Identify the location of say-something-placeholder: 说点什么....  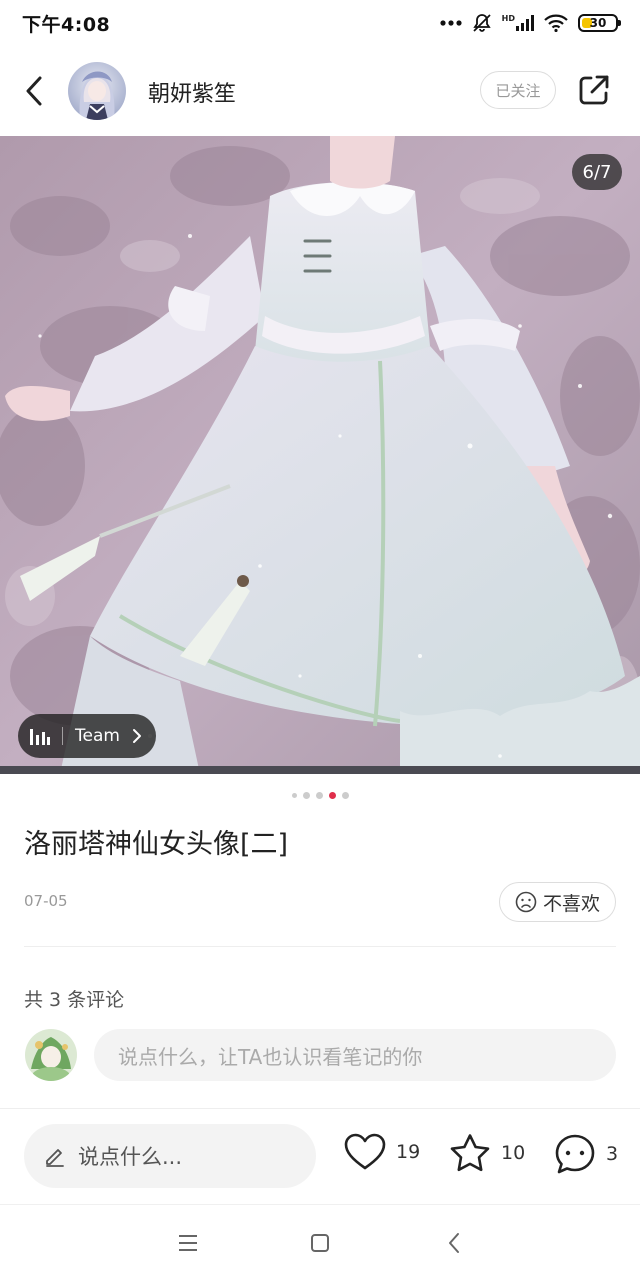
(130, 1157).